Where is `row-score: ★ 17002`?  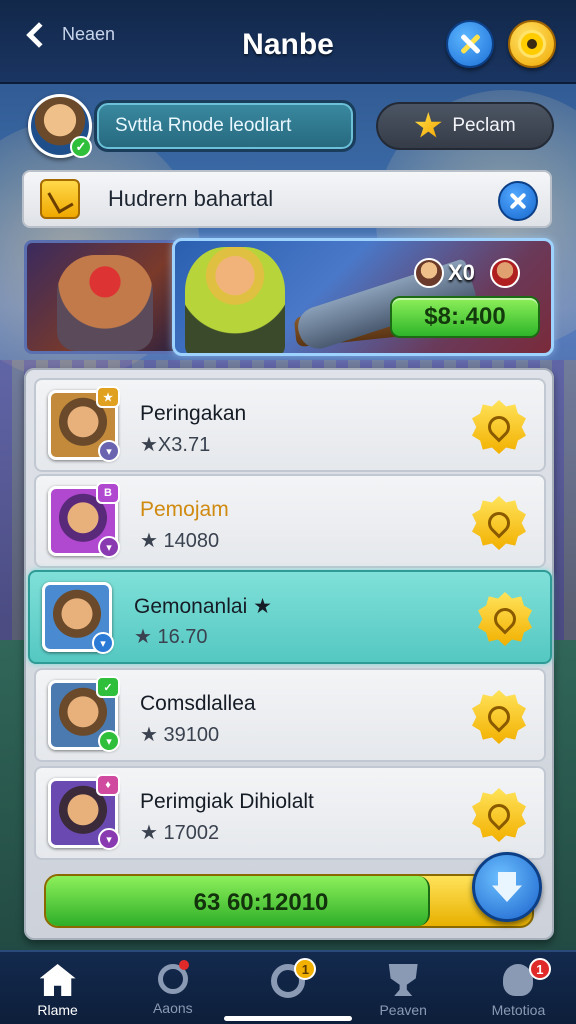
row-score: ★ 17002 is located at coordinates (180, 833).